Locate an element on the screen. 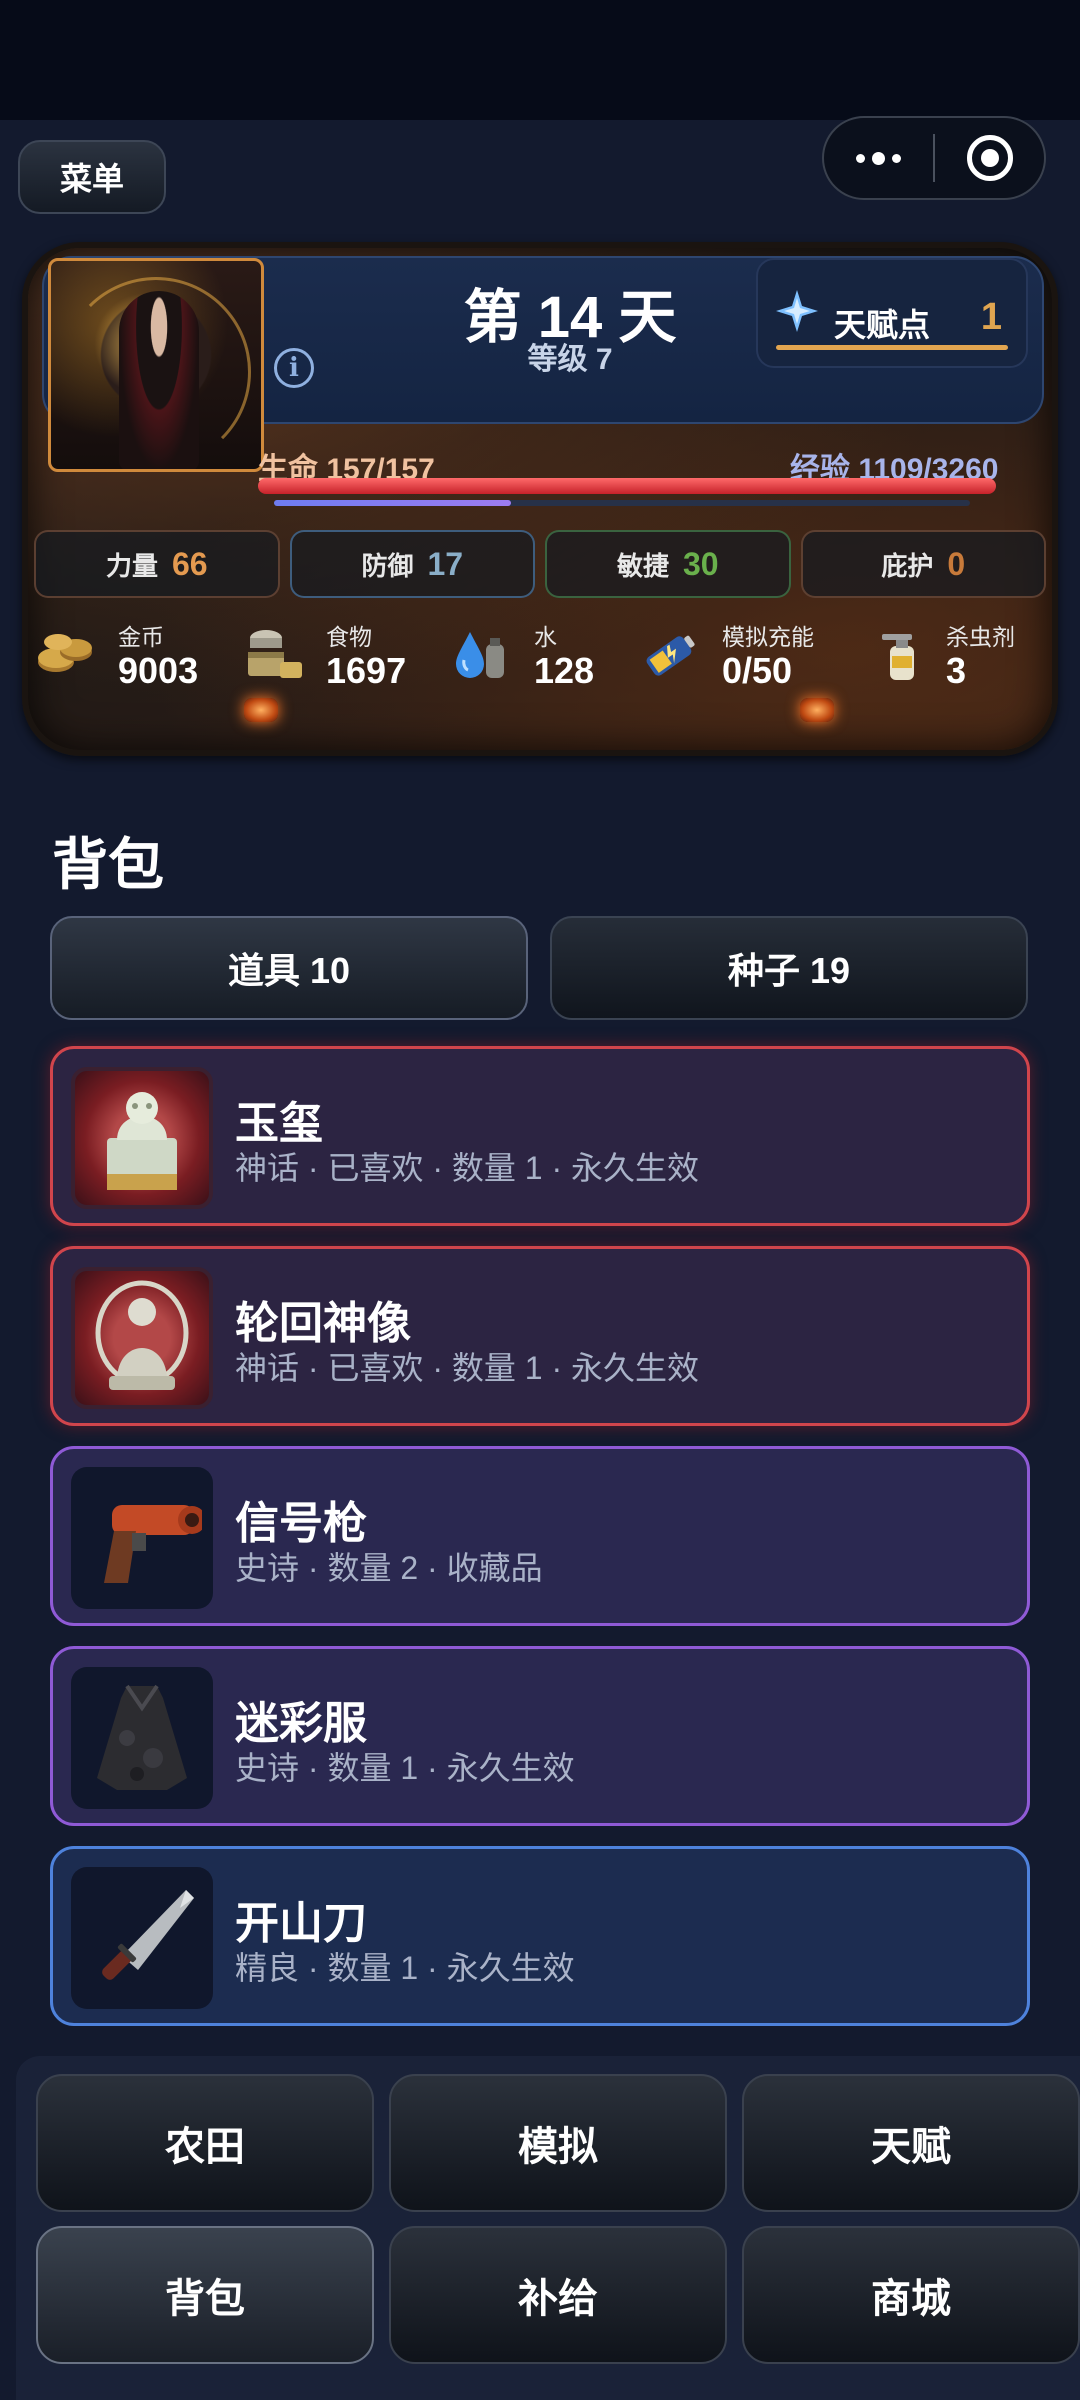 This screenshot has width=1080, height=2400. hp-bar is located at coordinates (627, 486).